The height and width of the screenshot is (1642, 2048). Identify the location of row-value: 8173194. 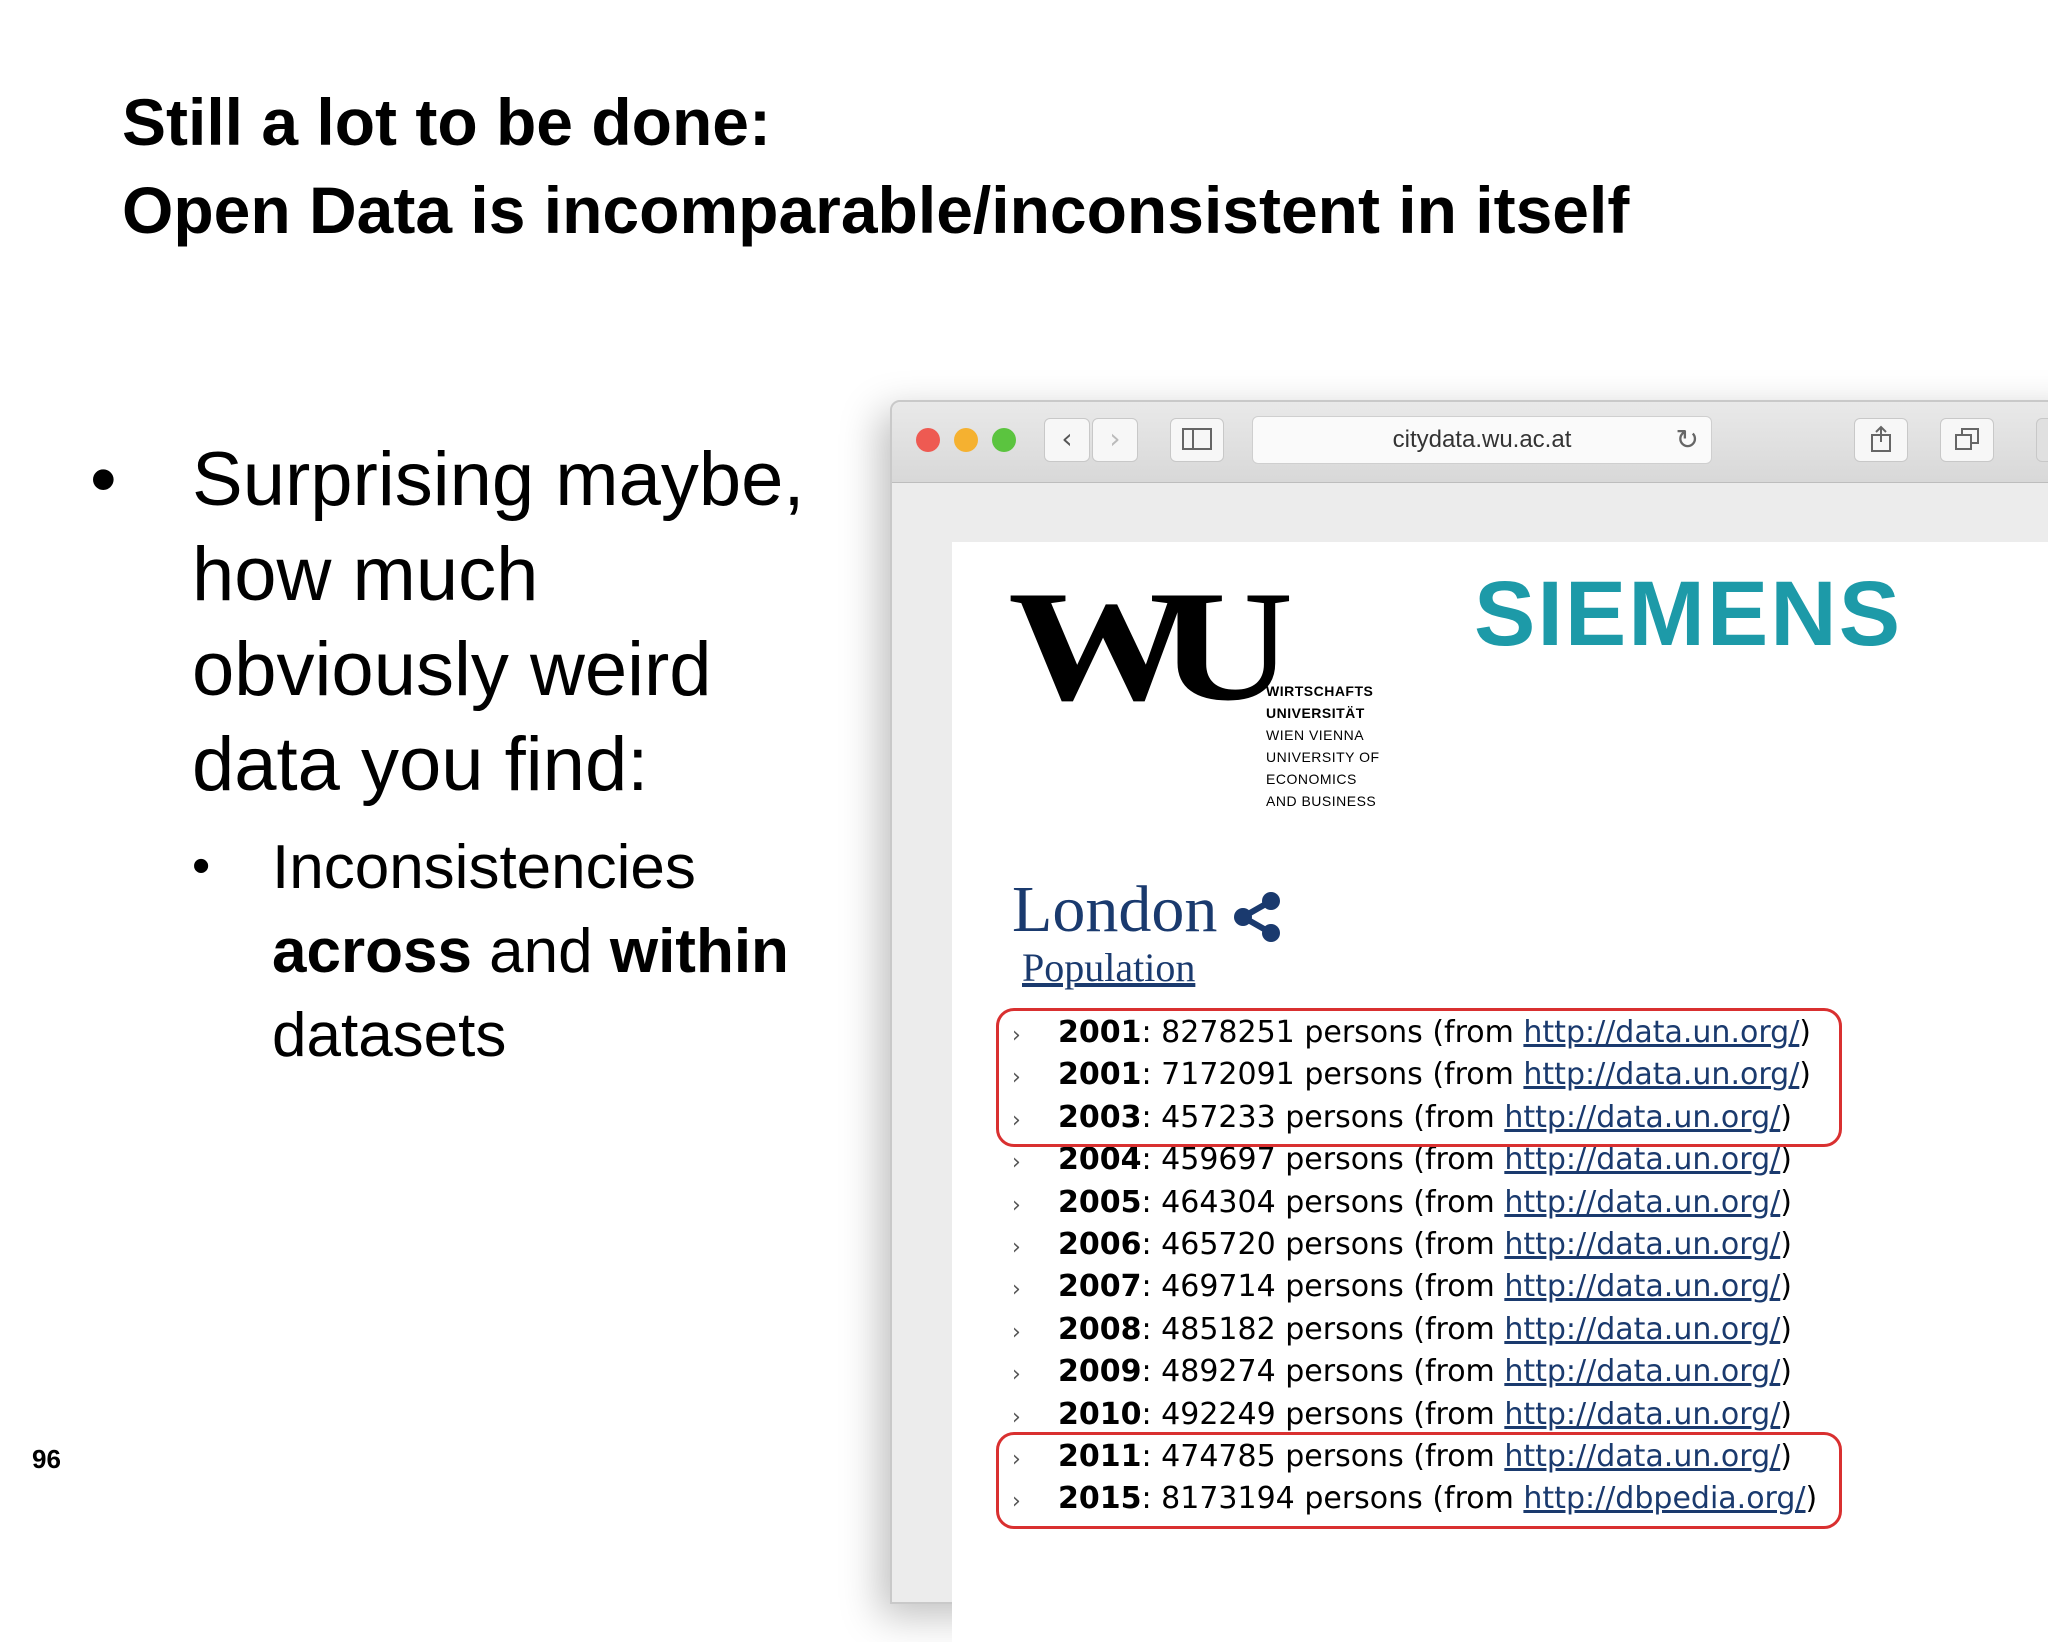
(1228, 1499).